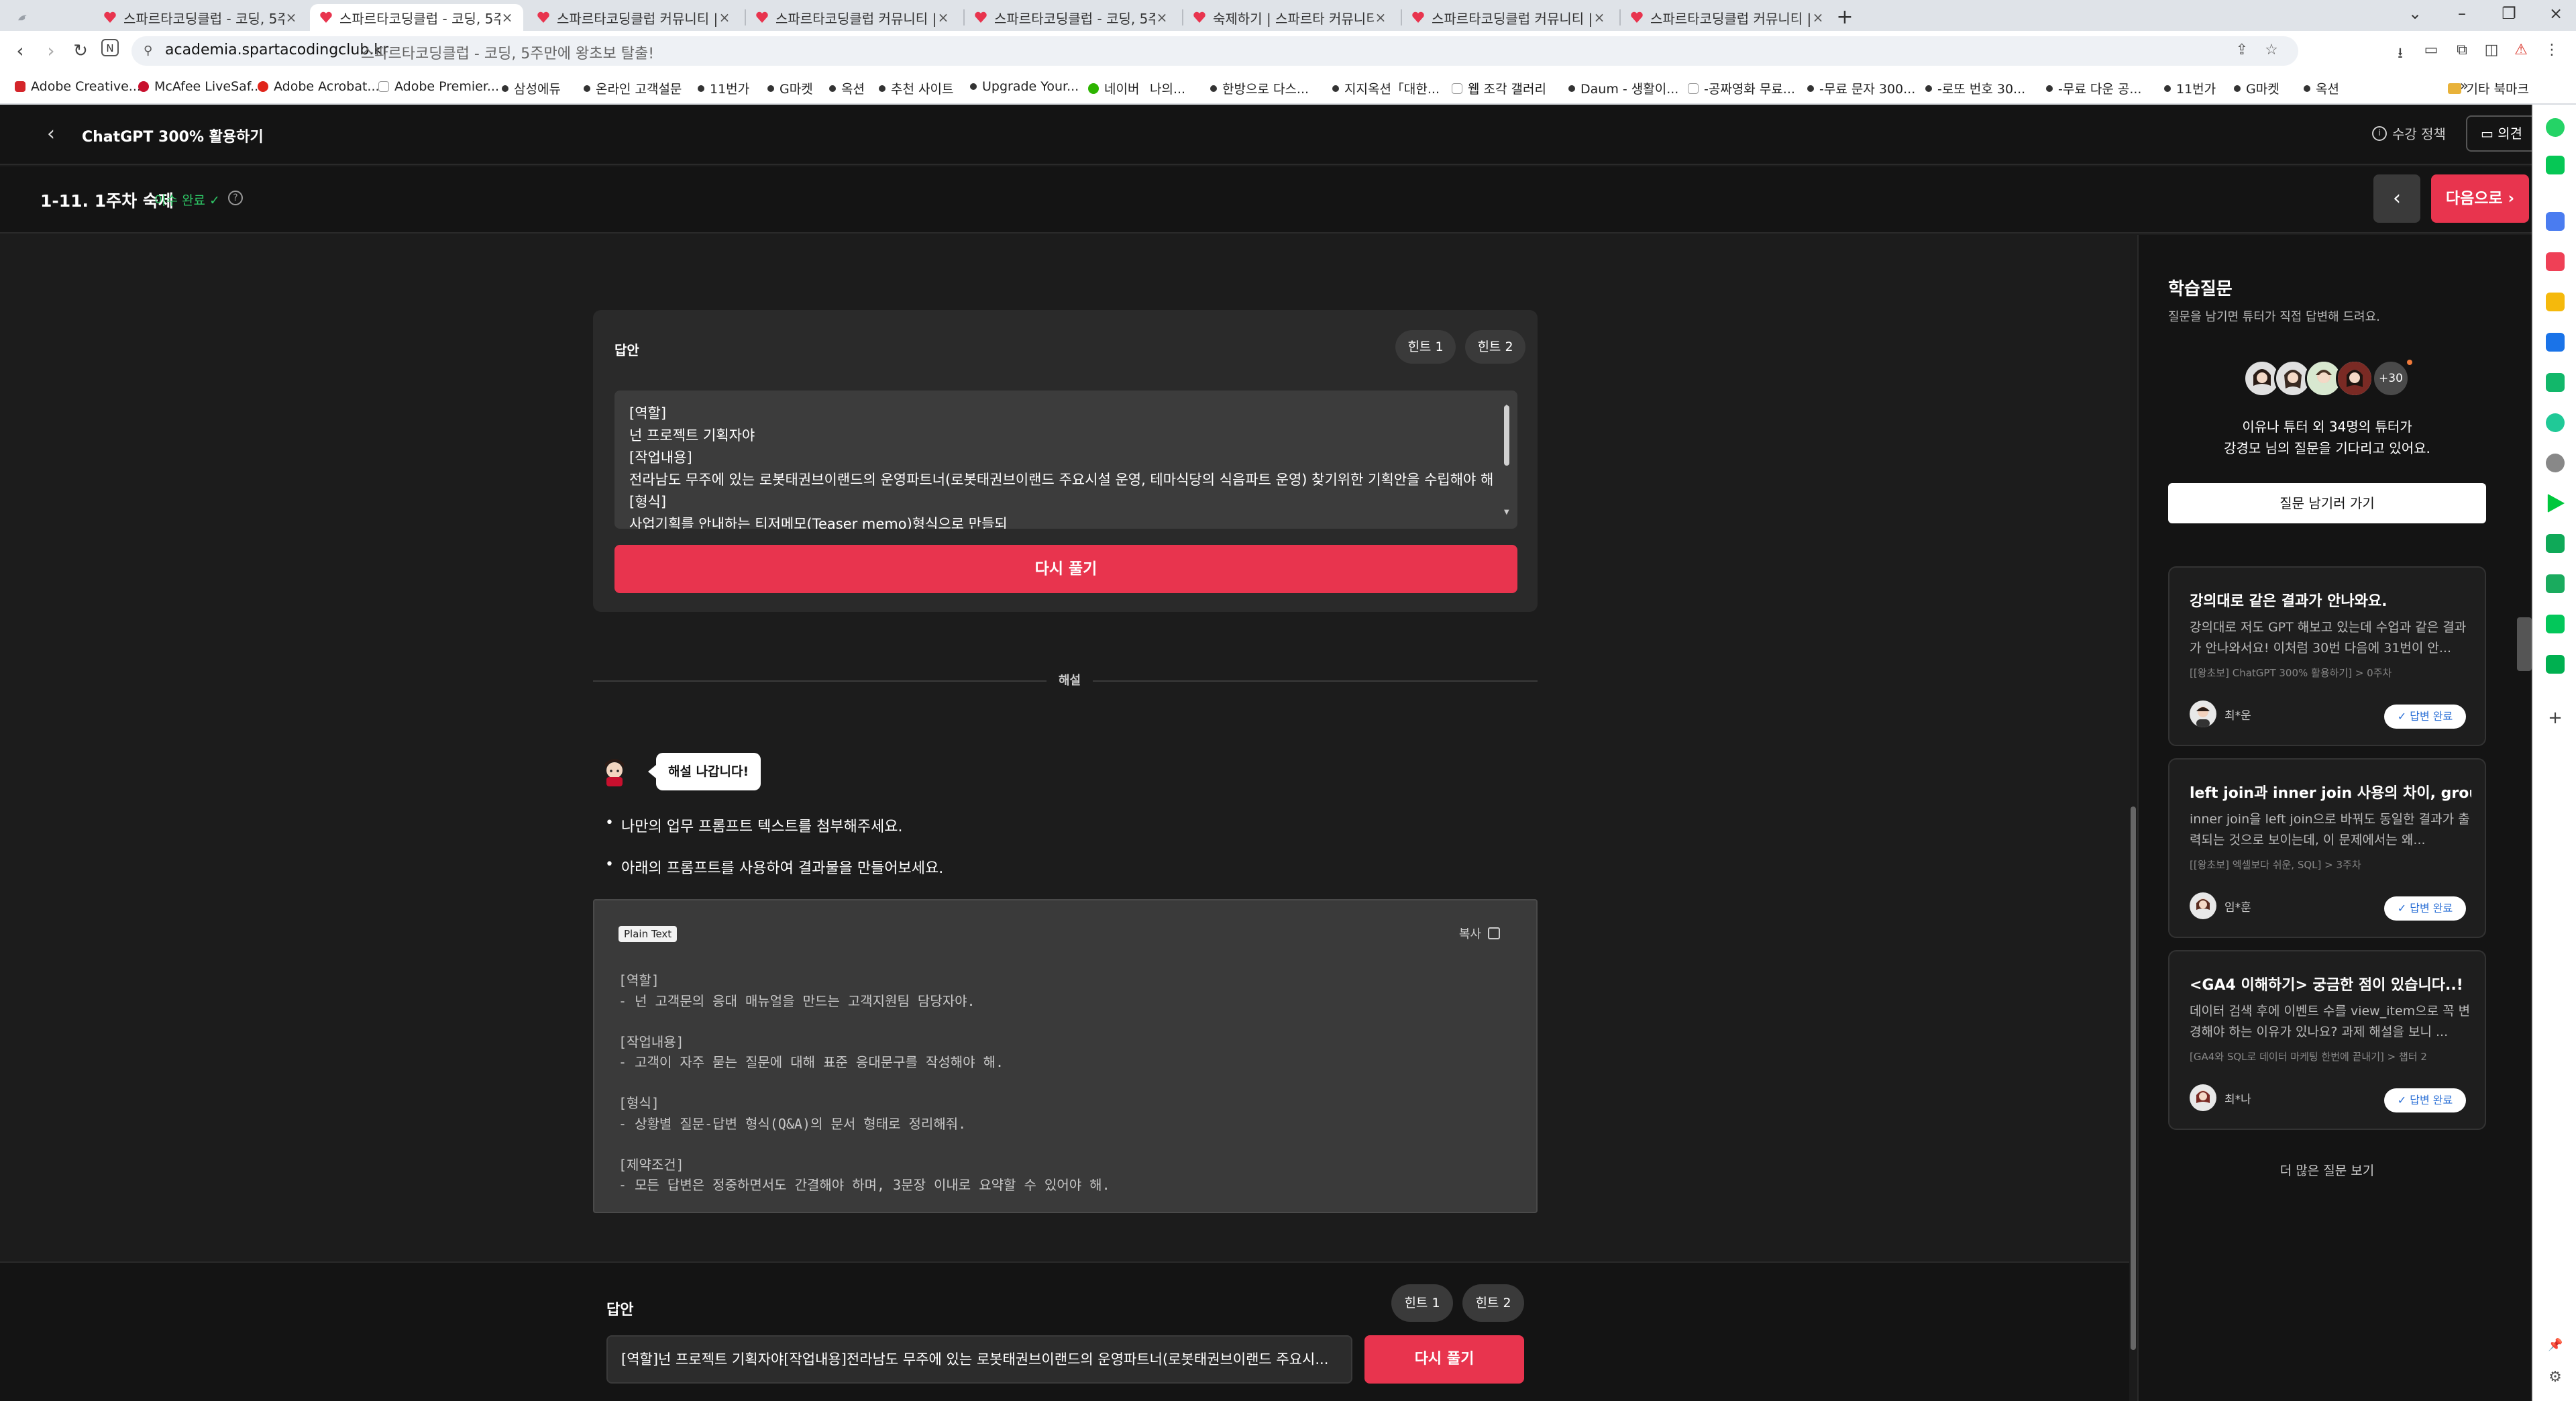 The width and height of the screenshot is (2576, 1401). Describe the element at coordinates (2556, 504) in the screenshot. I see `play-app-icon` at that location.